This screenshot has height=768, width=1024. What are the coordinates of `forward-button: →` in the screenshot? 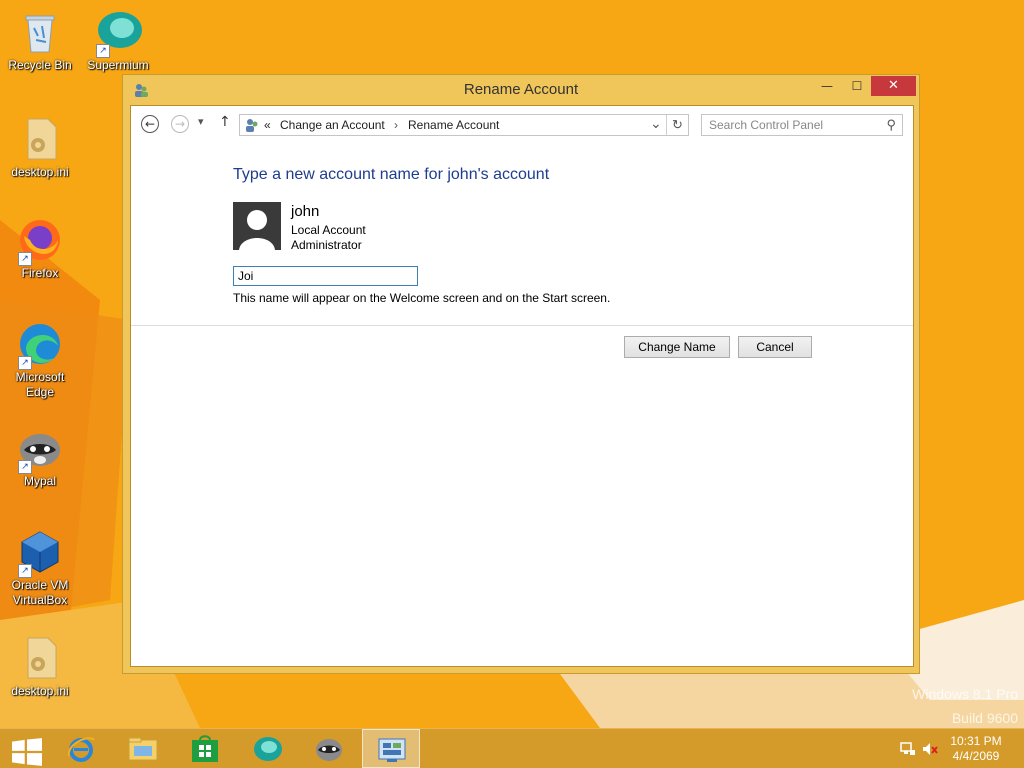 It's located at (180, 124).